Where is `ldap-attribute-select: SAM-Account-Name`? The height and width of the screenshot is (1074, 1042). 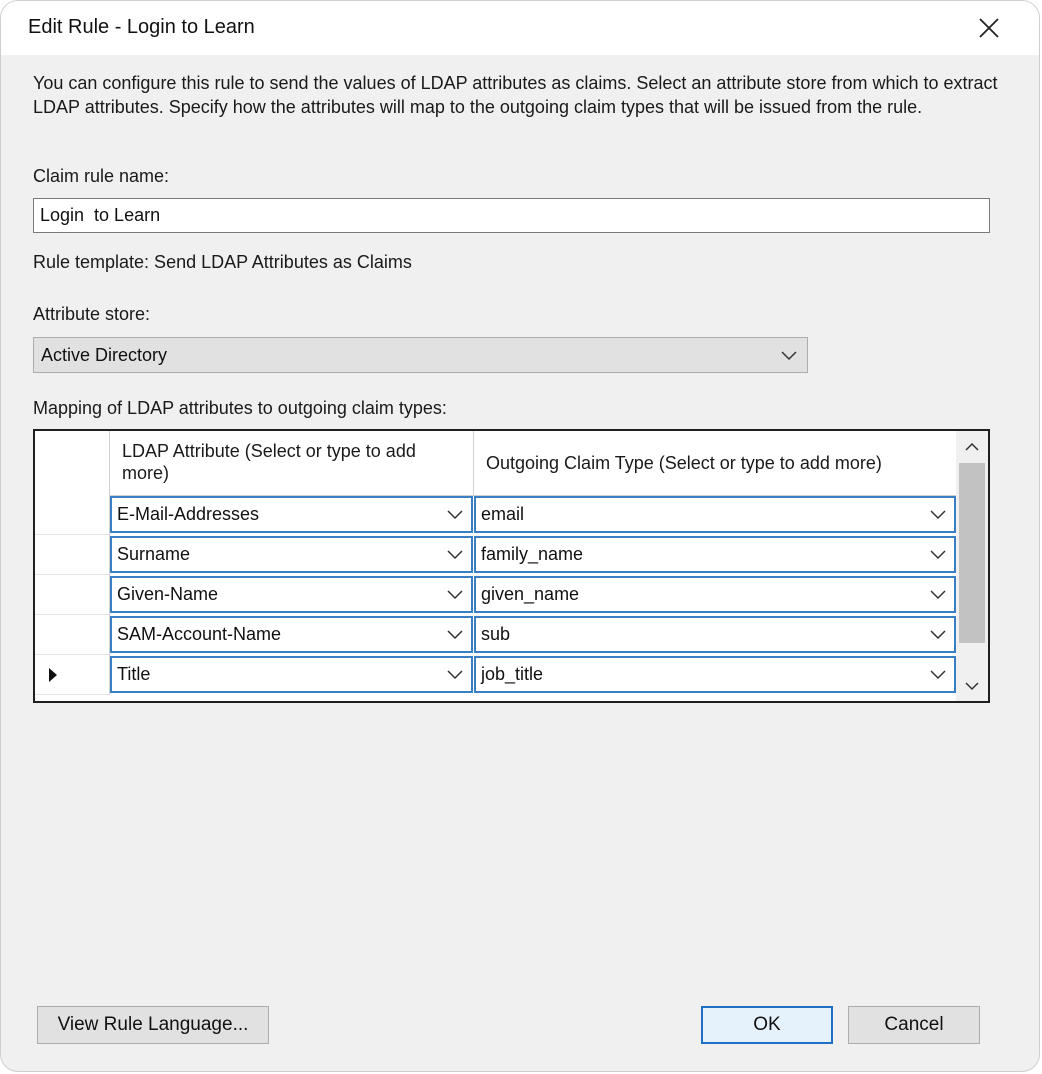
ldap-attribute-select: SAM-Account-Name is located at coordinates (291, 634).